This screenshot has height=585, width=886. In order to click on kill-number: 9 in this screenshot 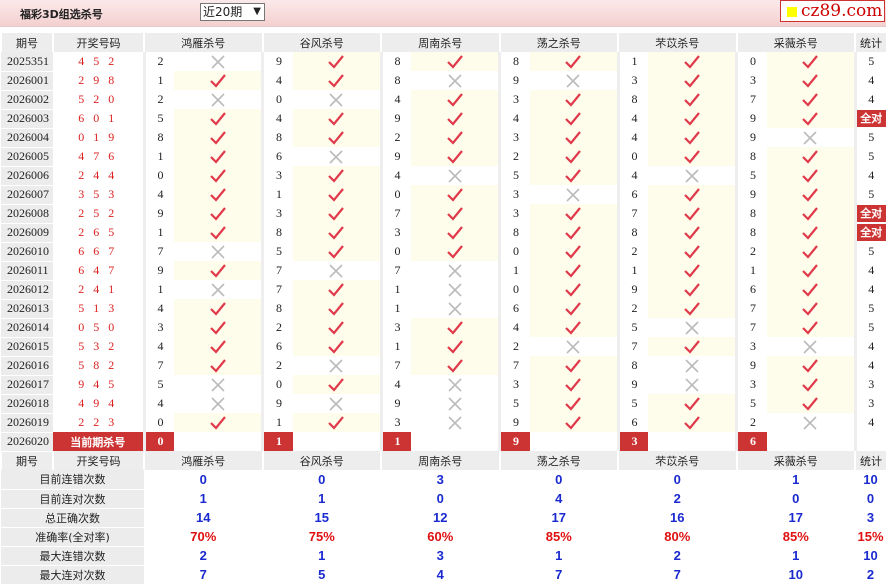, I will do `click(752, 365)`.